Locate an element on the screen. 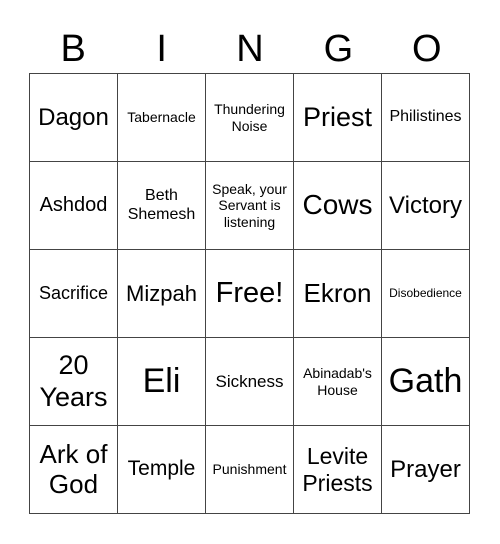 The height and width of the screenshot is (544, 500). bingo-cell: Eli is located at coordinates (162, 382).